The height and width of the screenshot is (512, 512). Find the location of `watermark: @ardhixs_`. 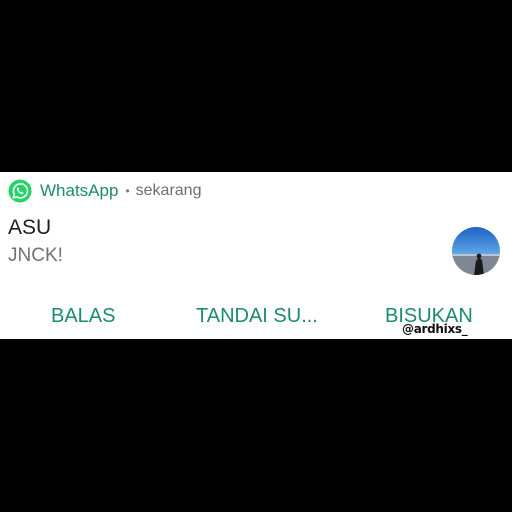

watermark: @ardhixs_ is located at coordinates (435, 329).